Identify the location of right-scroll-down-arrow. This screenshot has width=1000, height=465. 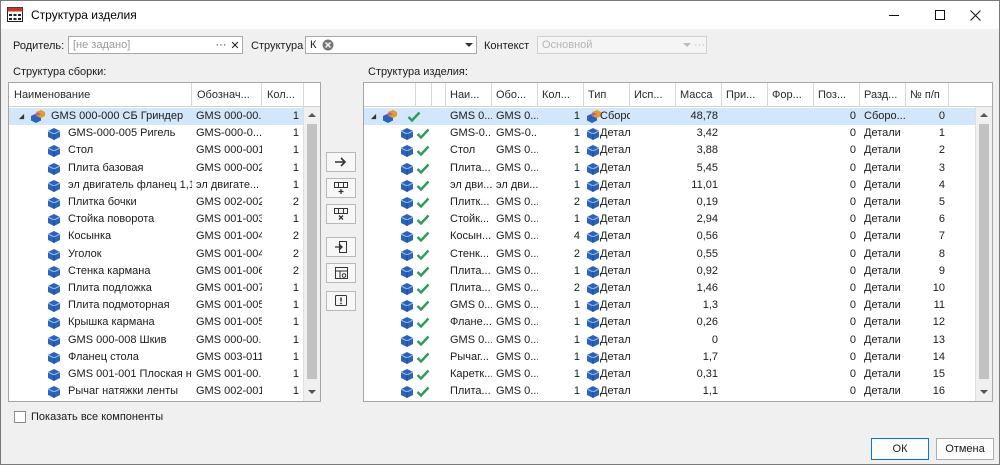
(984, 392).